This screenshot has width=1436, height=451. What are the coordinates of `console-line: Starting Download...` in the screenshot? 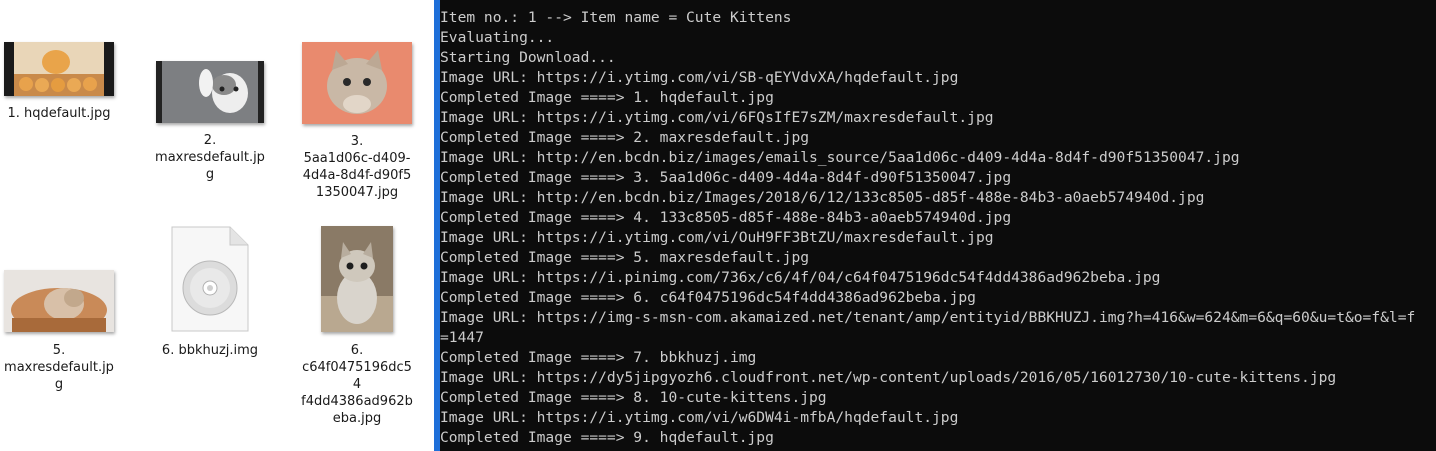 It's located at (528, 57).